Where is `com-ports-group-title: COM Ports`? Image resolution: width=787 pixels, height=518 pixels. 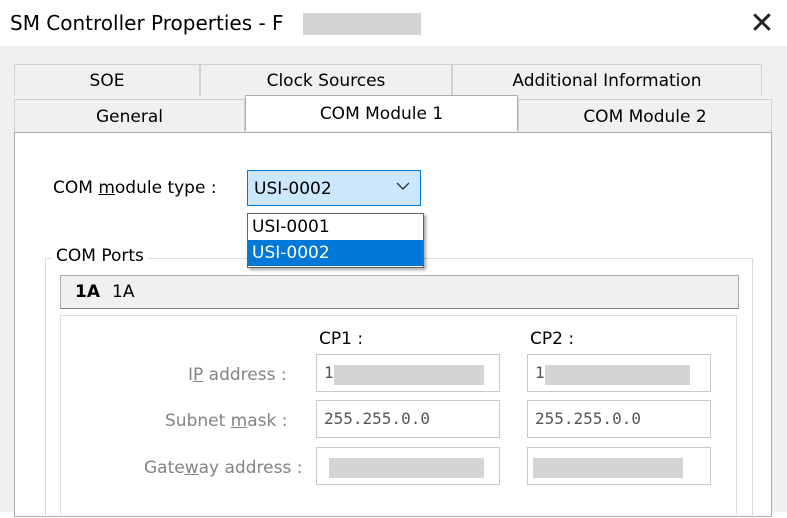
com-ports-group-title: COM Ports is located at coordinates (100, 256).